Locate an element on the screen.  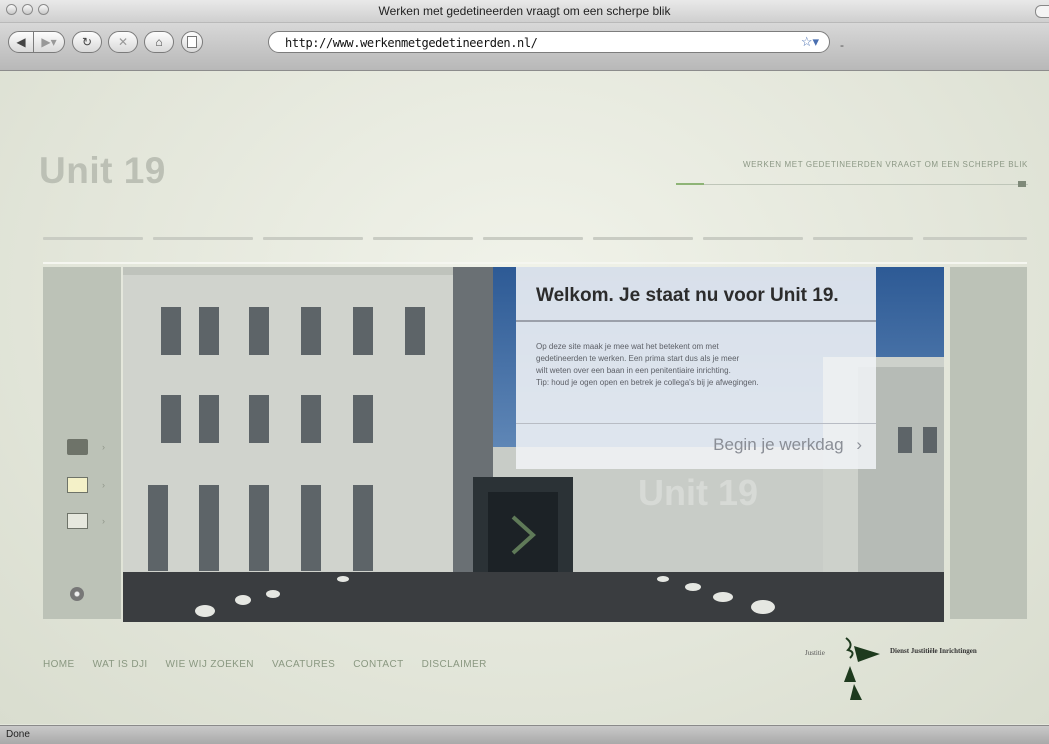
stop-button: ✕ is located at coordinates (123, 42).